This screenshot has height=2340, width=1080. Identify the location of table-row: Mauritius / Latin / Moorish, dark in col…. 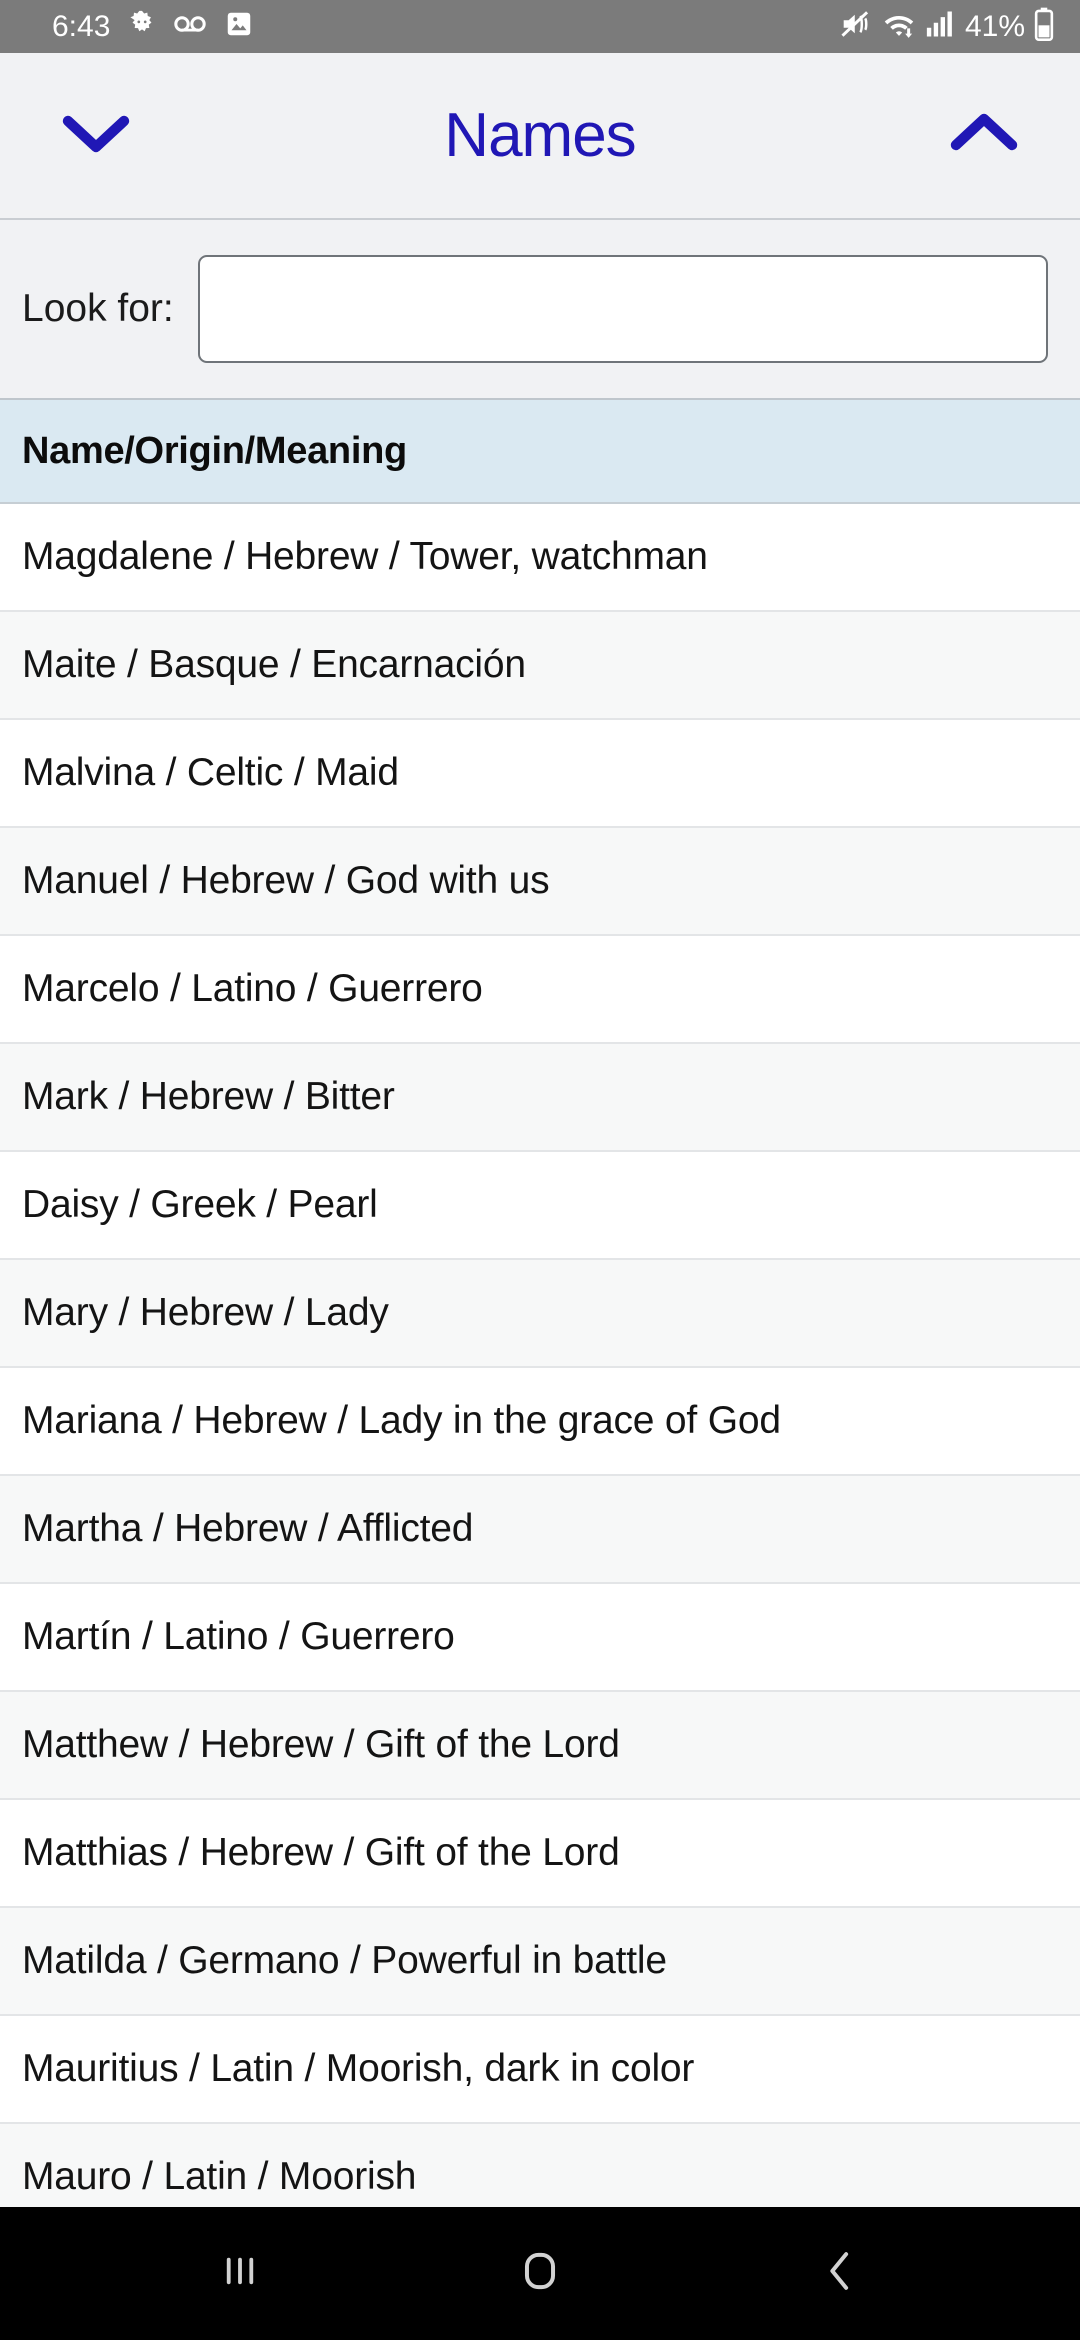
(540, 2070).